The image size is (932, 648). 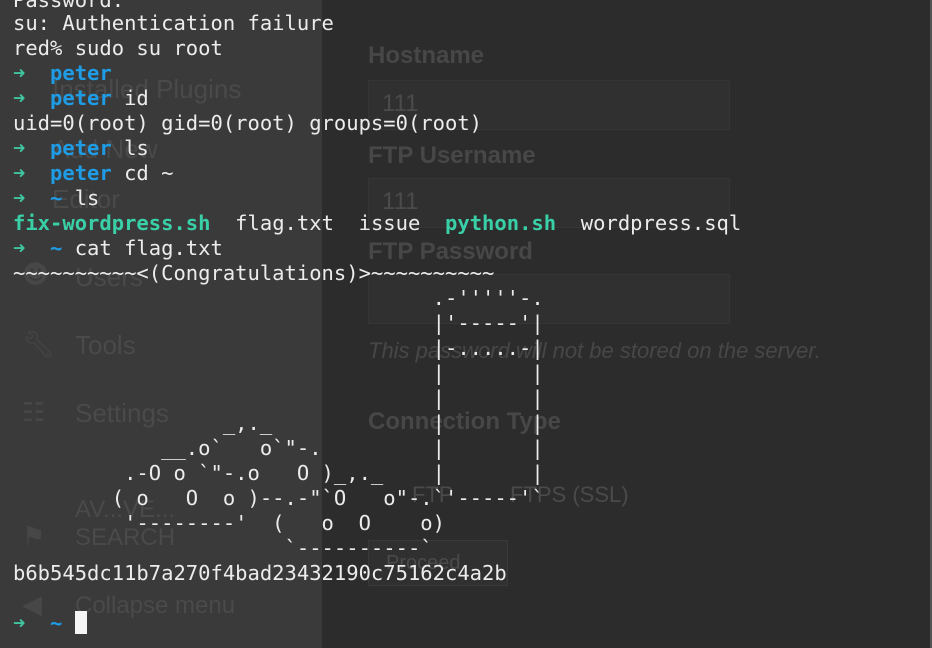 What do you see at coordinates (118, 48) in the screenshot?
I see `terminal-line-sudo: red% sudo su root` at bounding box center [118, 48].